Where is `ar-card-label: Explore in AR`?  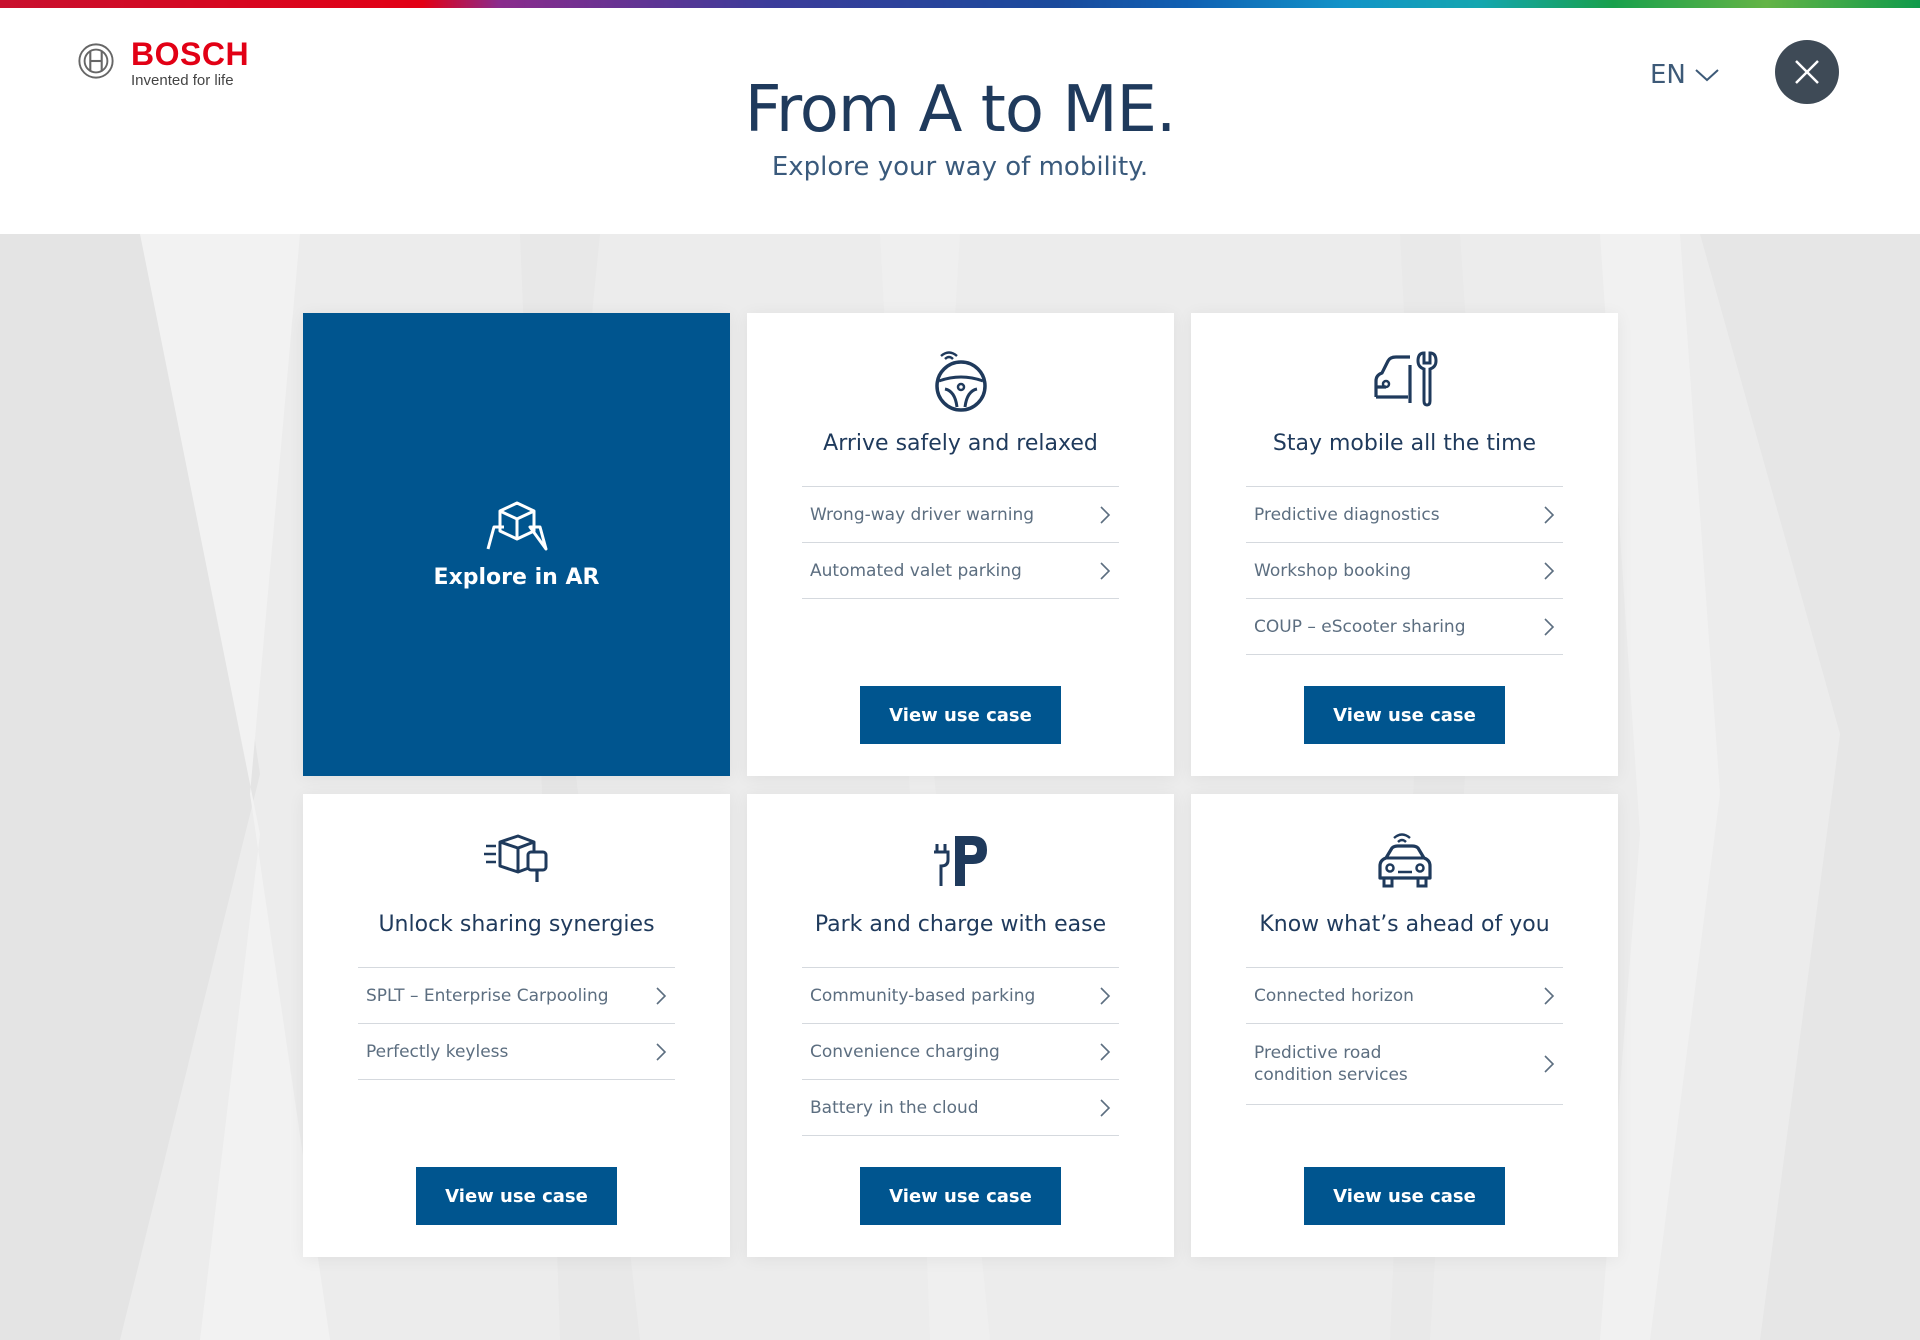 ar-card-label: Explore in AR is located at coordinates (516, 577).